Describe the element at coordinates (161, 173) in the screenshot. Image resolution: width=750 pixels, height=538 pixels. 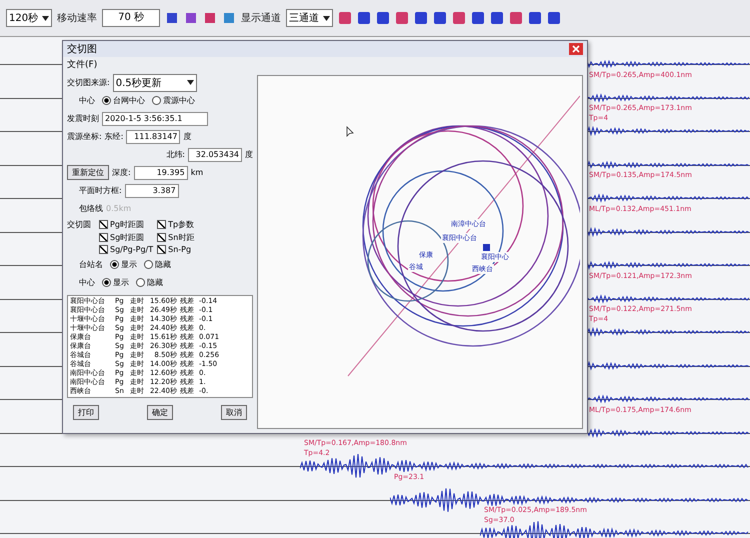
I see `input-field: 19.395` at that location.